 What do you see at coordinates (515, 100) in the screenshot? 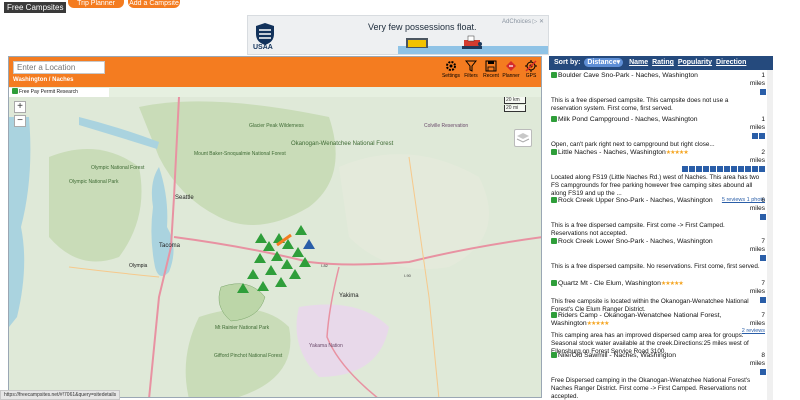
I see `scale-km: 20 km` at bounding box center [515, 100].